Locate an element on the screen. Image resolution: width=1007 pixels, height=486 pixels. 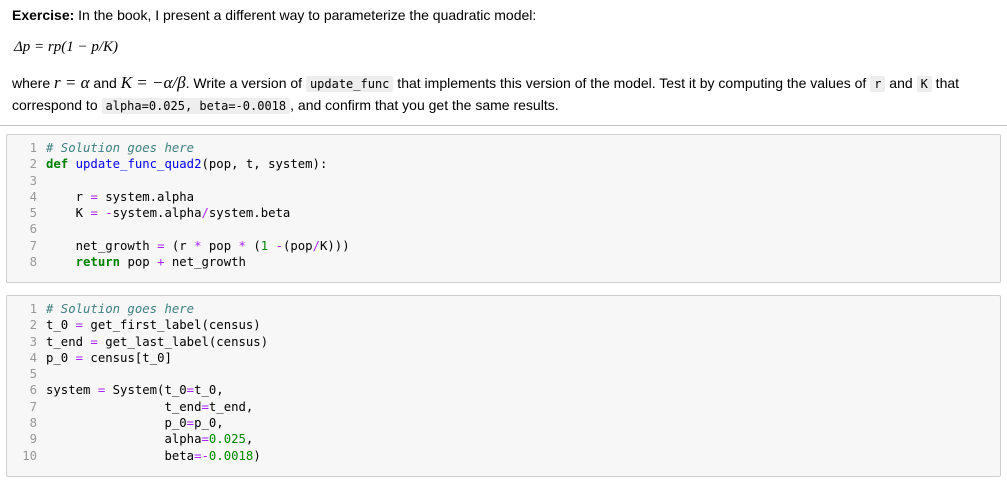
code-line: 3 is located at coordinates (503, 181).